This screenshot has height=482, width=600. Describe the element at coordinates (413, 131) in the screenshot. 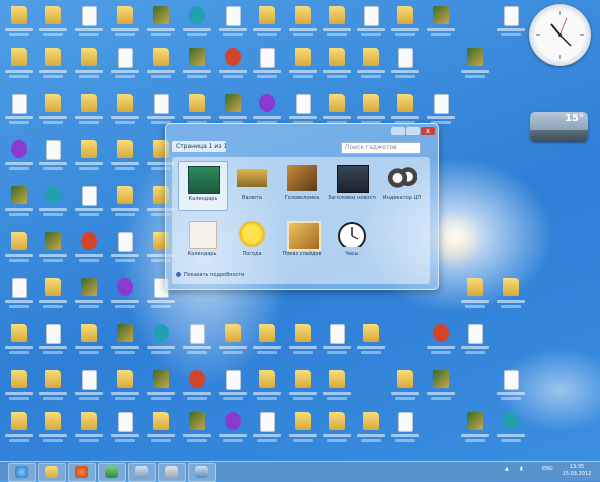

I see `maximize-button` at that location.